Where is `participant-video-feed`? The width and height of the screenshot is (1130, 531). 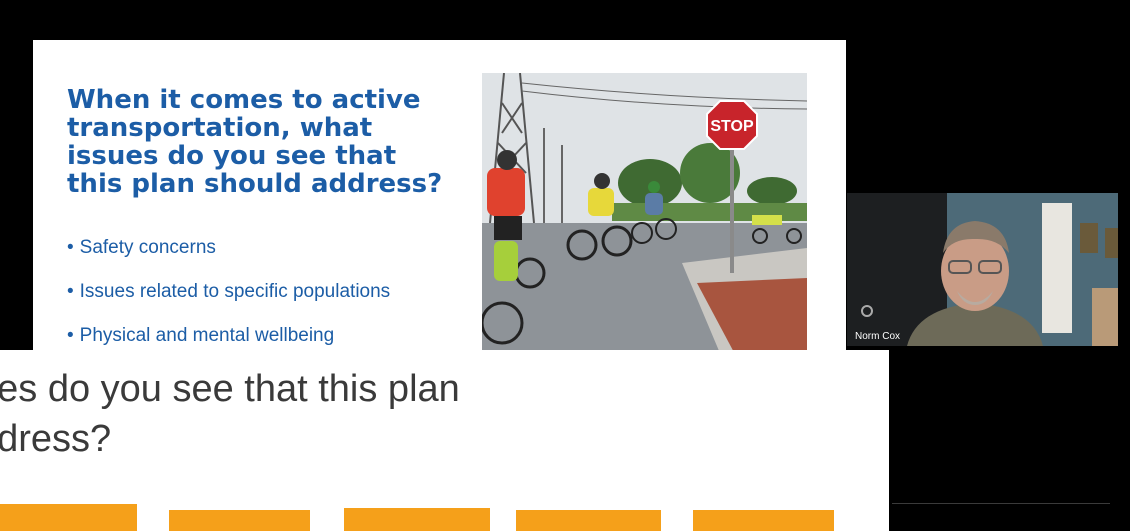
participant-video-feed is located at coordinates (982, 269).